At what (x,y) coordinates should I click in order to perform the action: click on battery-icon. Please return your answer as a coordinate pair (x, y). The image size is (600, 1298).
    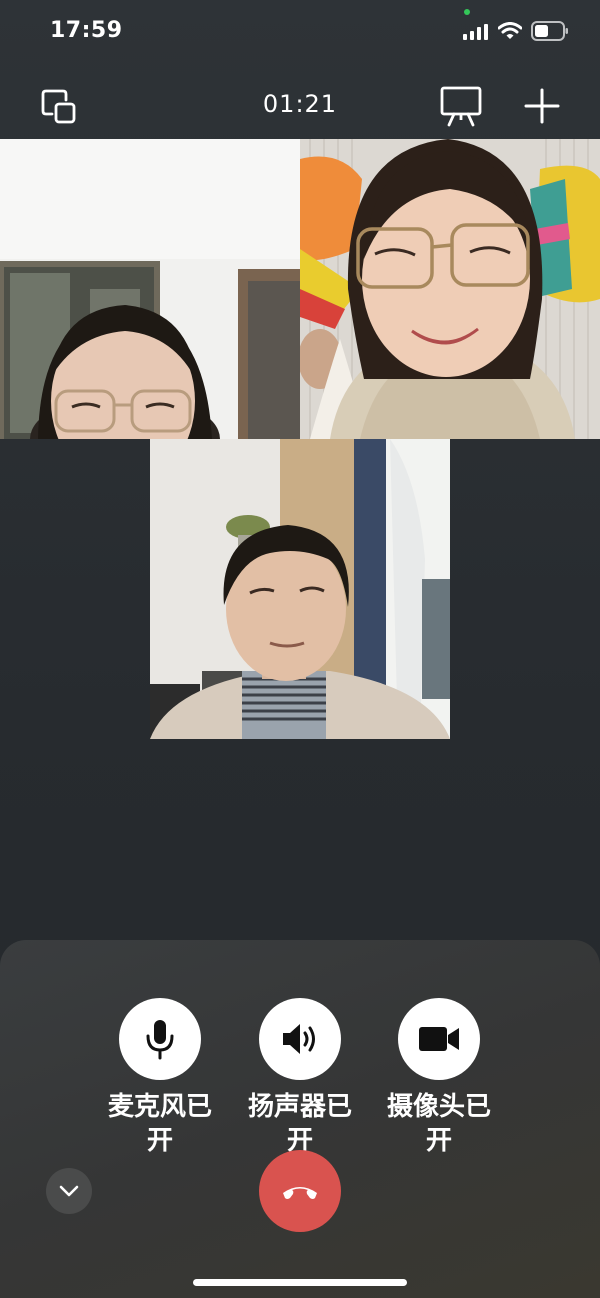
    Looking at the image, I should click on (549, 31).